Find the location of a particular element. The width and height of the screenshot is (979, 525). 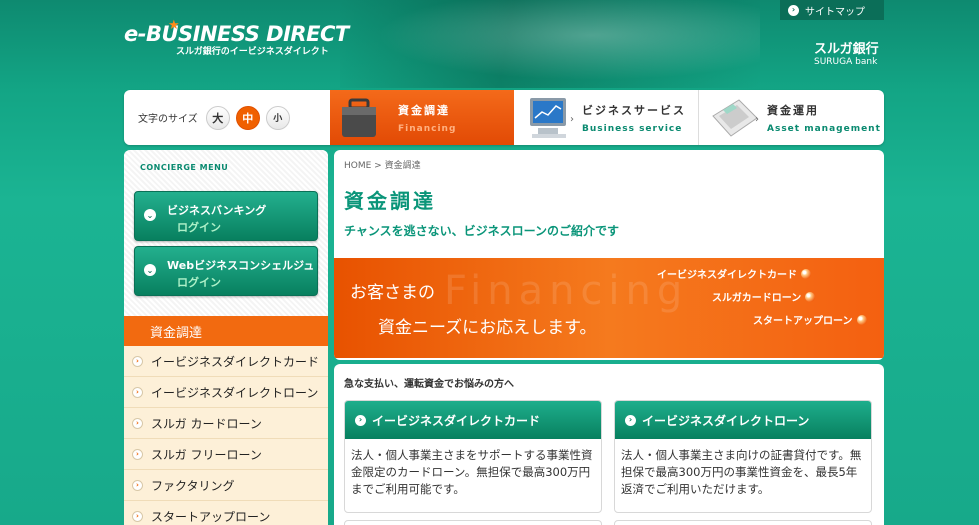

web-business-concierge-login-button: ⌄ Webビジネスコンシェルジュ ログイン is located at coordinates (226, 271).